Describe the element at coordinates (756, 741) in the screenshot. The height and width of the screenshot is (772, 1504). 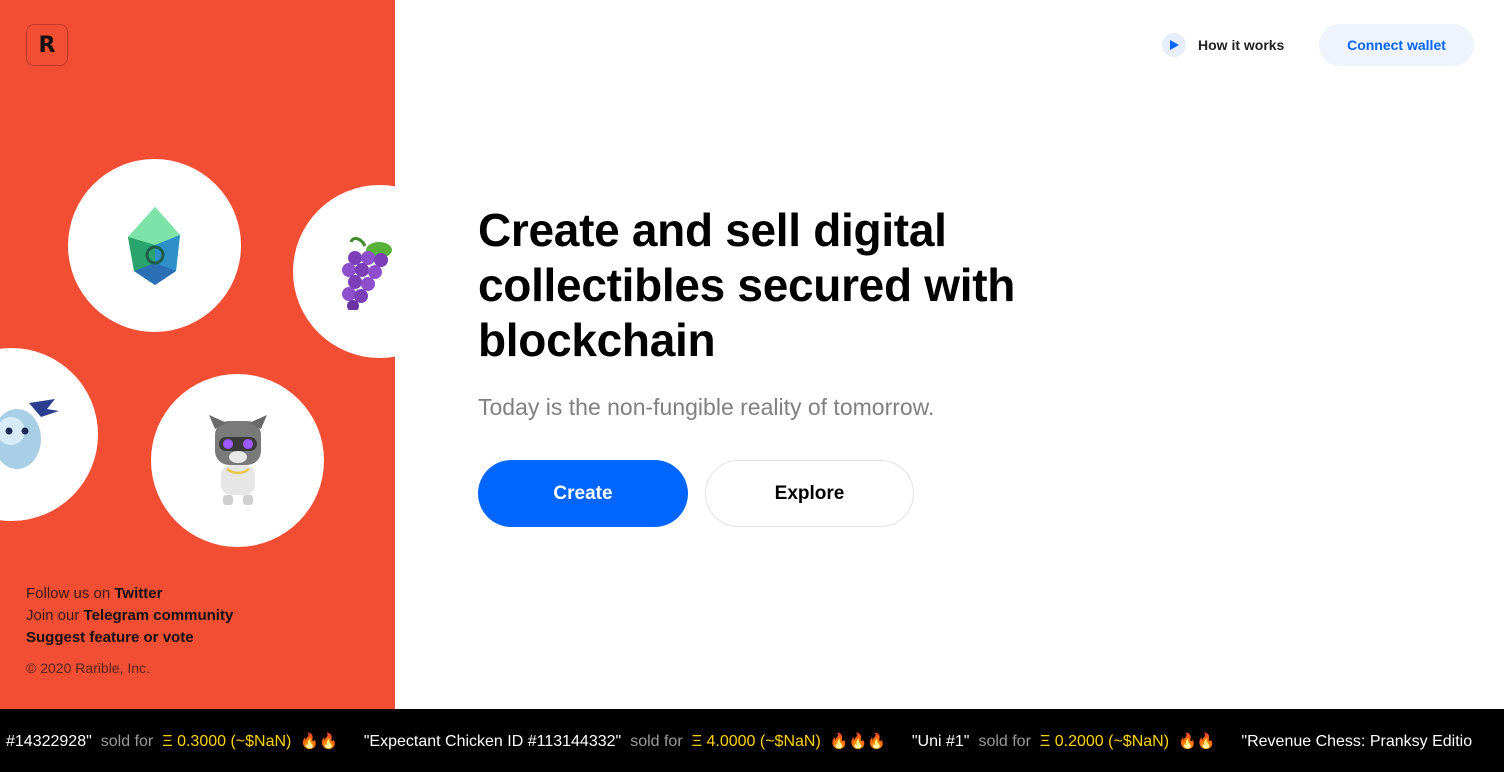
I see `ticker-item-price: Ξ 4.0000 (~$NaN)` at that location.